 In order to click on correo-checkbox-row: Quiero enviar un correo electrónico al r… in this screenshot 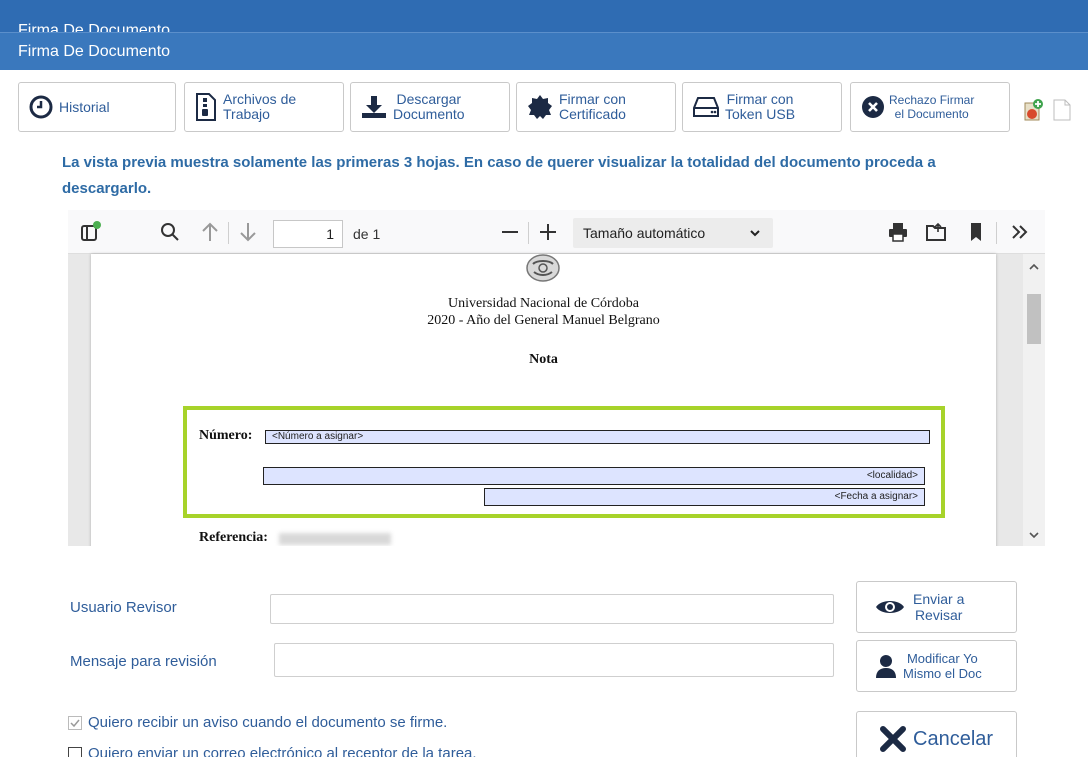, I will do `click(272, 751)`.